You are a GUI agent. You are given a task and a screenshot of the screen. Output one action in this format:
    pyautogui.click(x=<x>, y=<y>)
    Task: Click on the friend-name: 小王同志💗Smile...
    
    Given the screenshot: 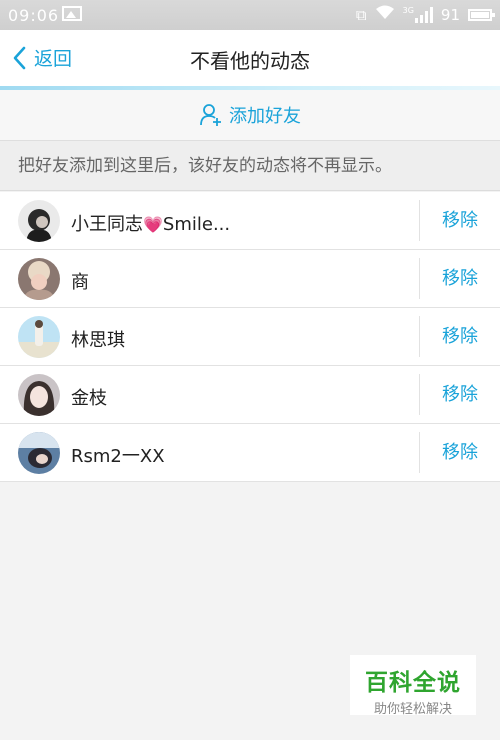 What is the action you would take?
    pyautogui.click(x=151, y=224)
    